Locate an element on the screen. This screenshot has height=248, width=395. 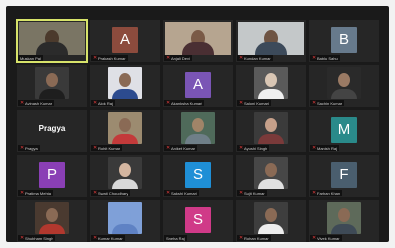
participant-initial-avatar: A is located at coordinates (198, 85).